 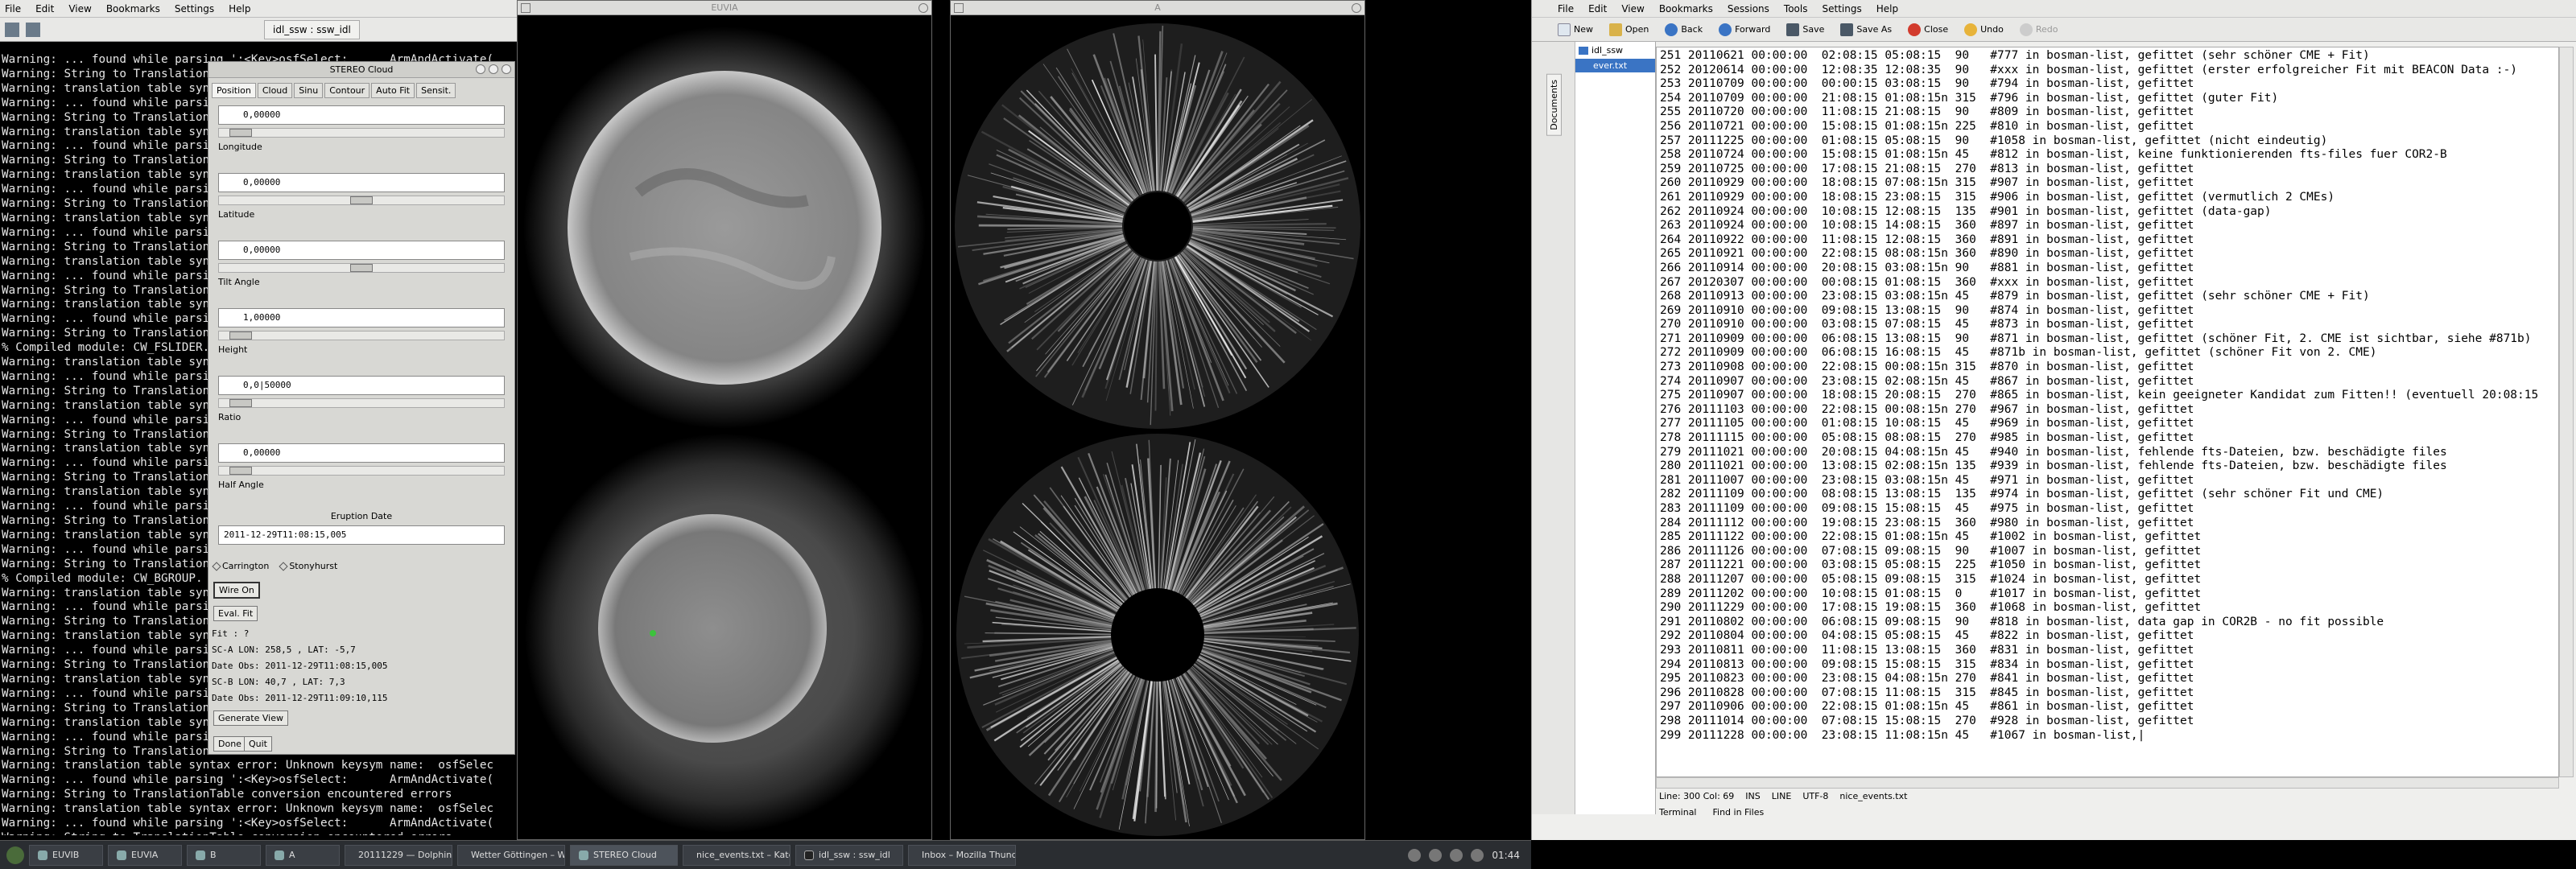 What do you see at coordinates (1782, 796) in the screenshot?
I see `selection-mode: LINE` at bounding box center [1782, 796].